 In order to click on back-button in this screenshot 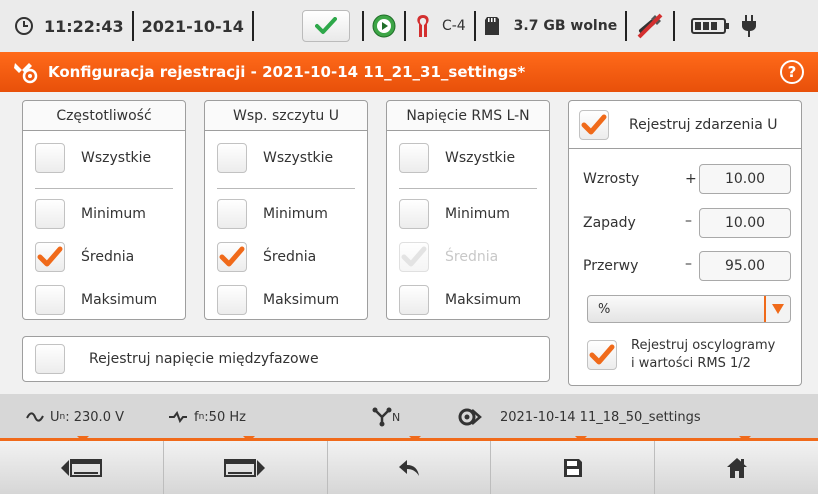, I will do `click(410, 467)`.